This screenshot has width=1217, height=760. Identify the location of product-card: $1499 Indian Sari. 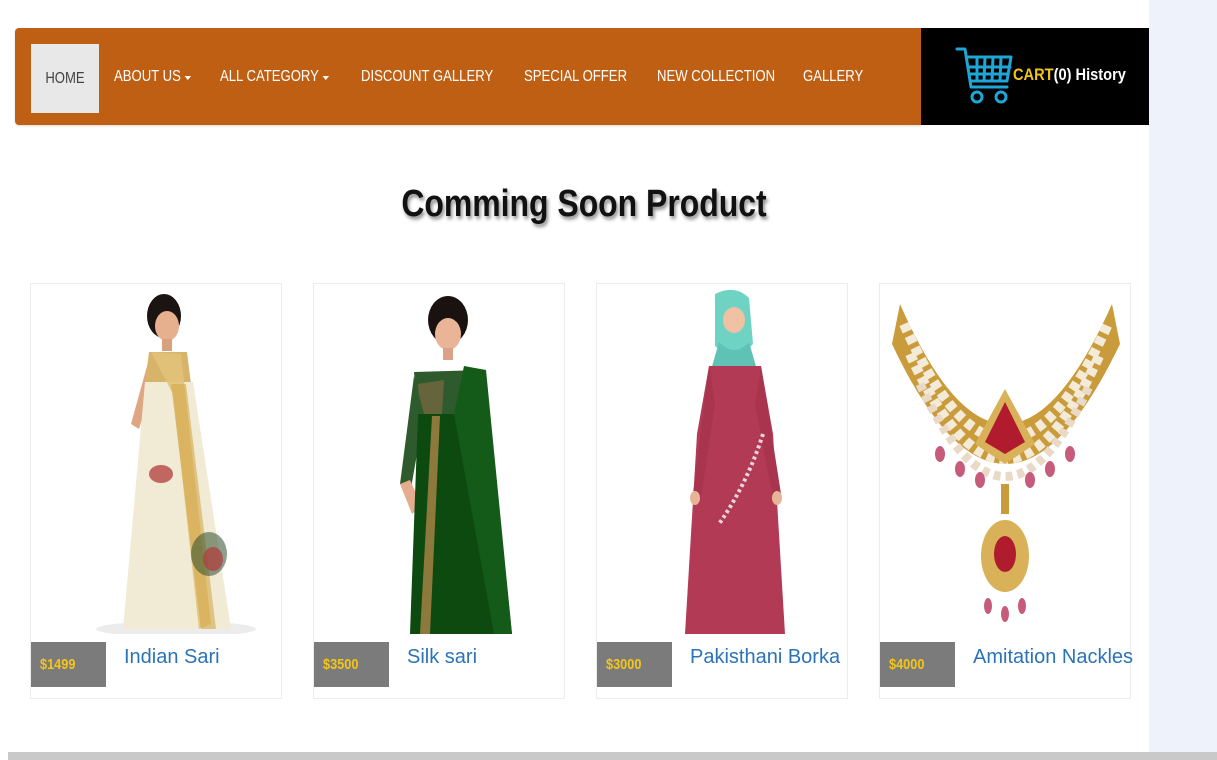
(156, 491).